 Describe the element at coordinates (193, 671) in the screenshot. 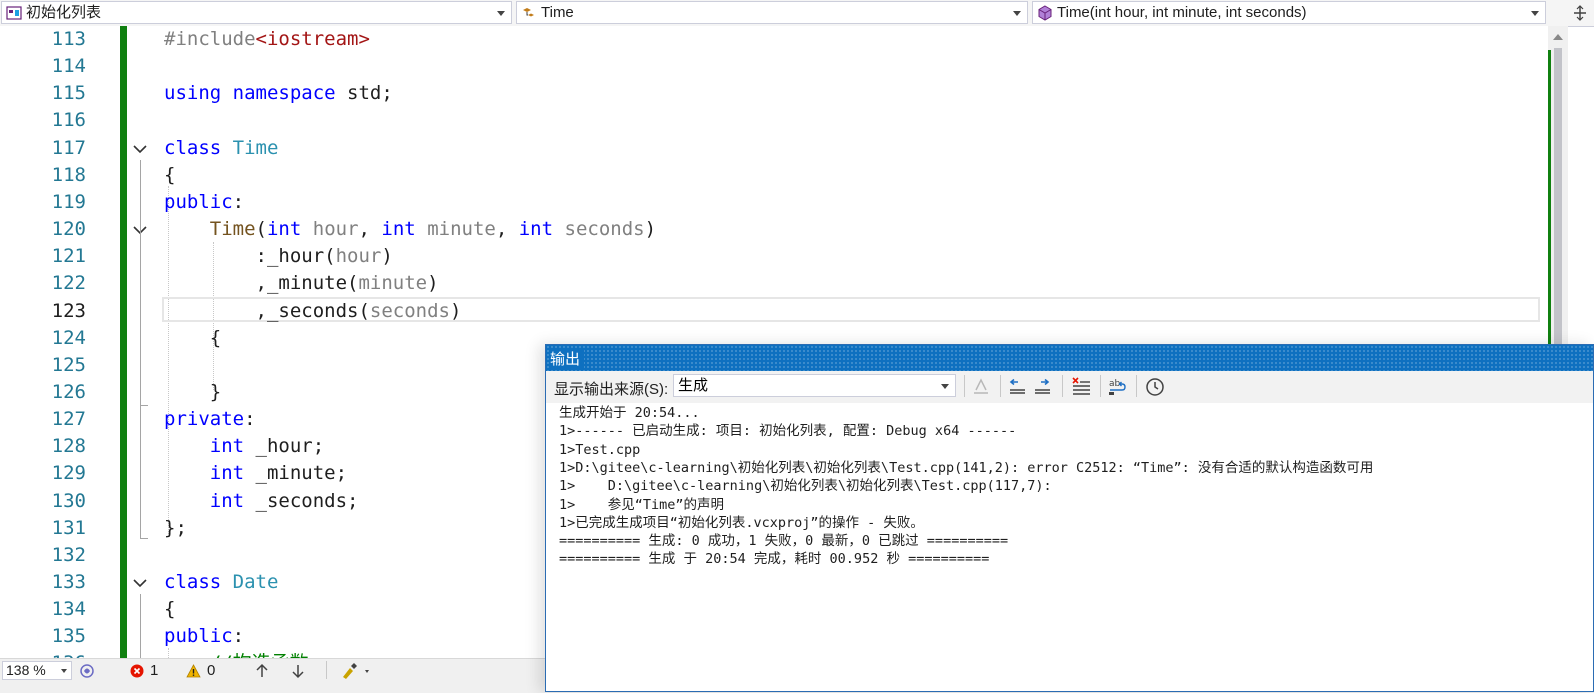

I see `warning-icon` at that location.